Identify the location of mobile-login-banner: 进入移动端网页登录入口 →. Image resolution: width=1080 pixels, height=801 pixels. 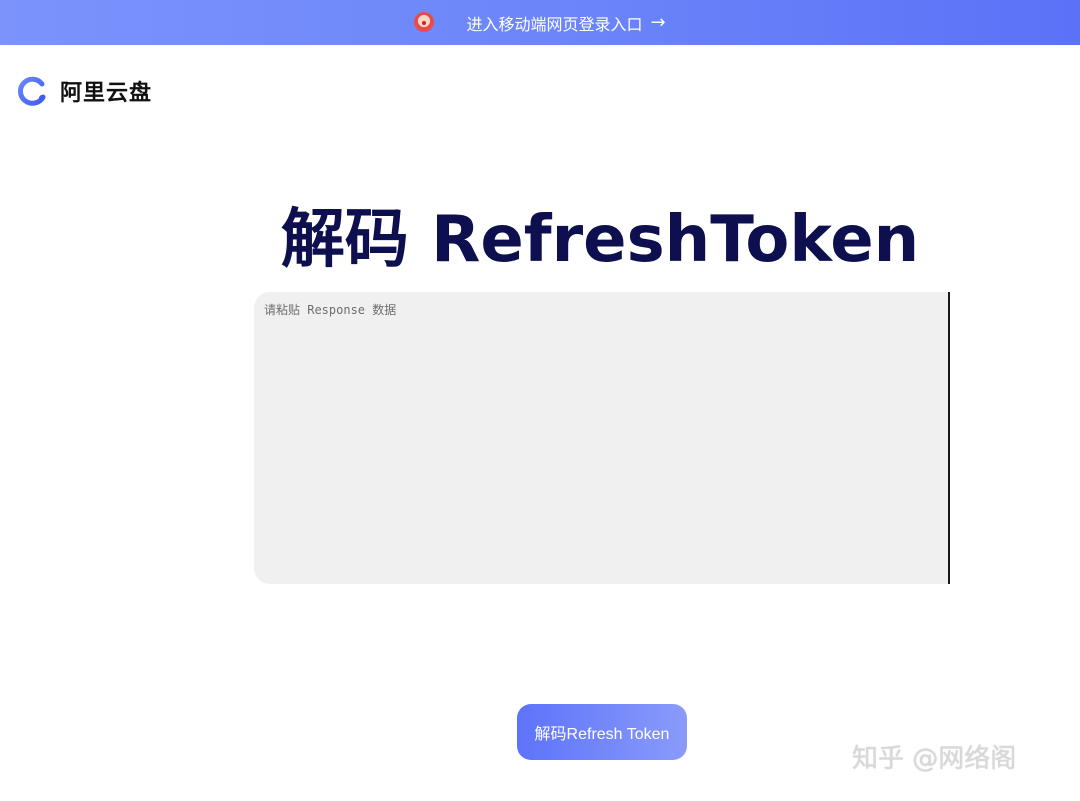
(540, 22).